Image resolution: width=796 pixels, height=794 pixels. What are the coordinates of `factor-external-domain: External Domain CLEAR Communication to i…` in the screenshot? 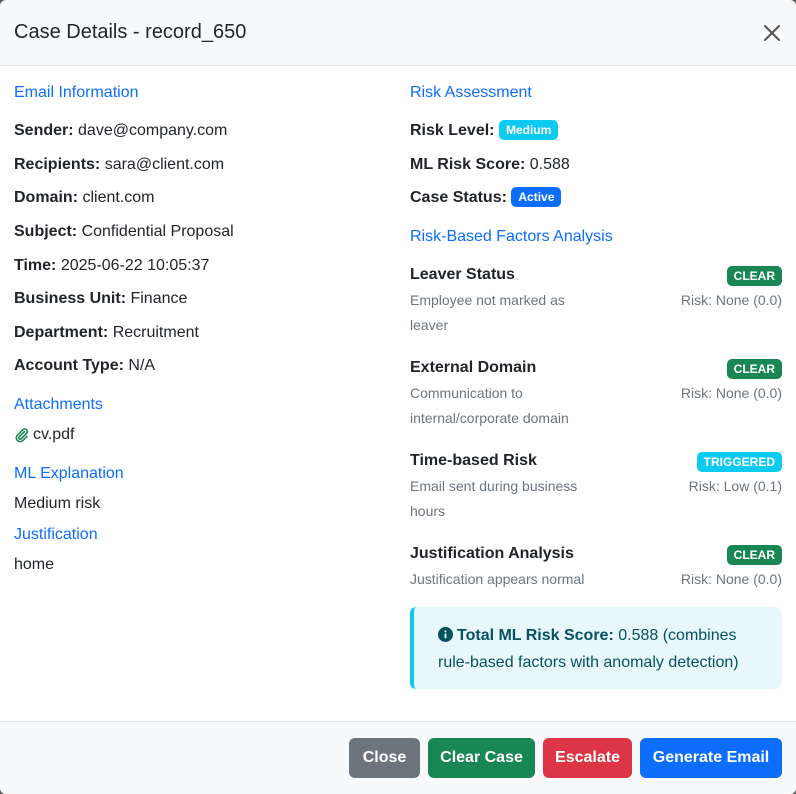 It's located at (596, 394).